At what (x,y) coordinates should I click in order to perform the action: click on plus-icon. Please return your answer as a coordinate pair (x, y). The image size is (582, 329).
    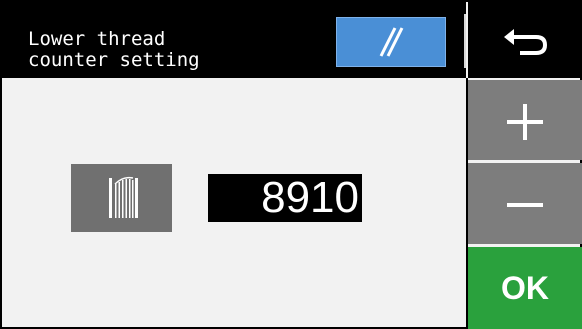
    Looking at the image, I should click on (525, 122).